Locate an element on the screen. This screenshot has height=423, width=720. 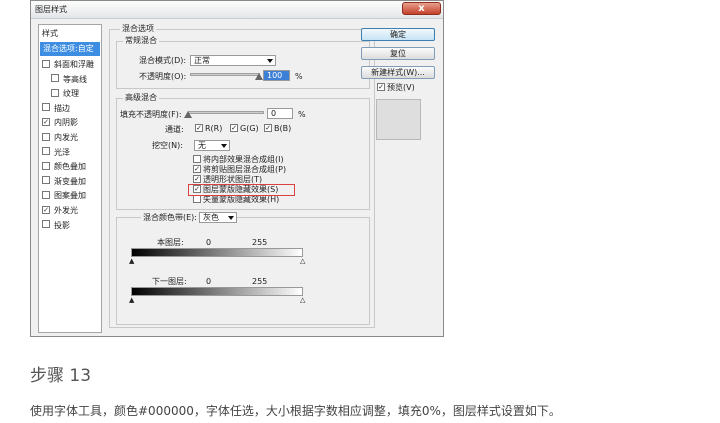
opacity-unit: % is located at coordinates (299, 76).